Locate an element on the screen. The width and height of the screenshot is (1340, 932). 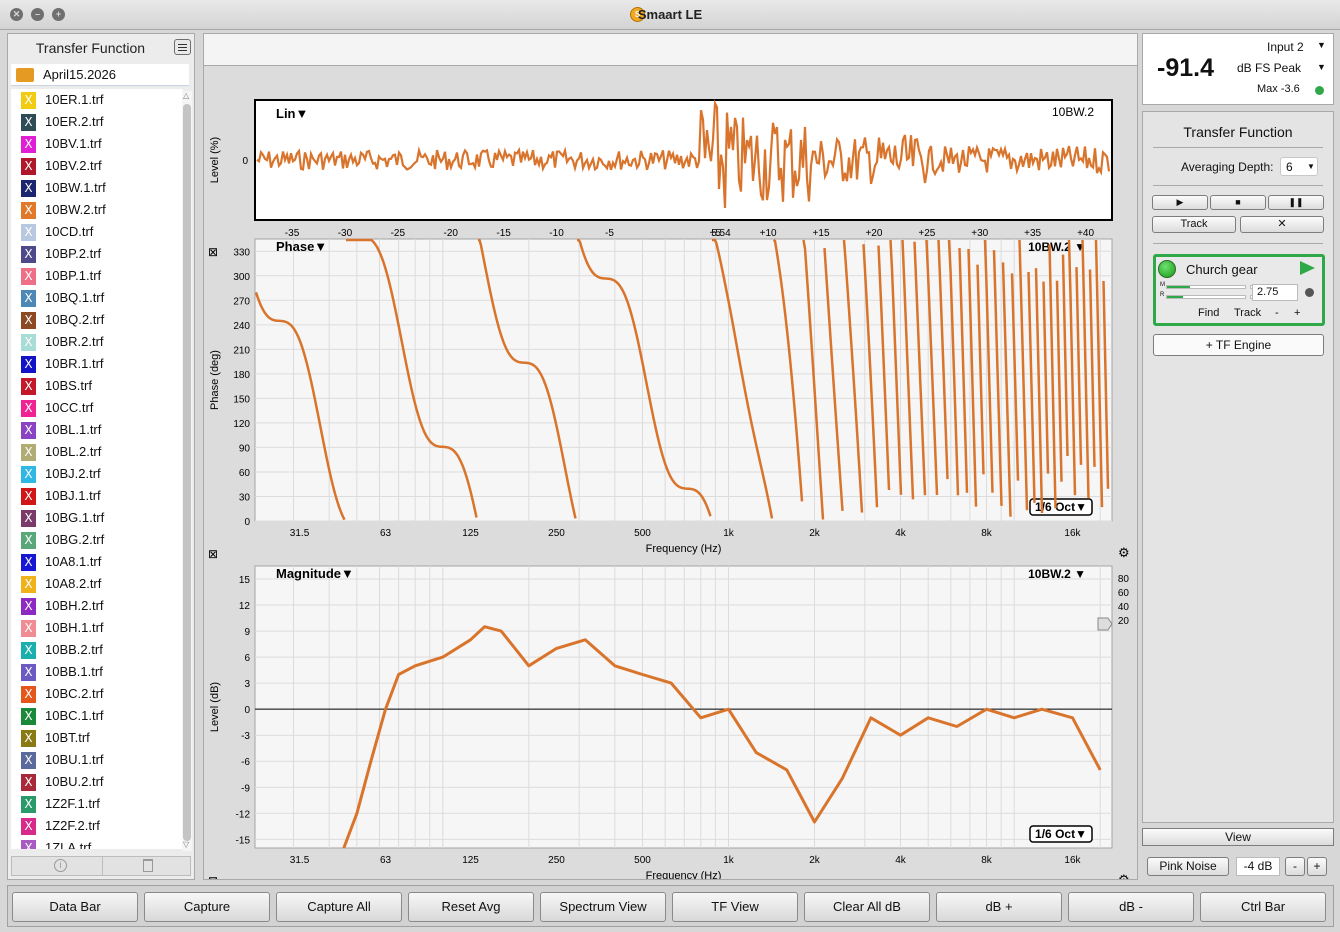
file-item: X 10BV.2.trf is located at coordinates (97, 166).